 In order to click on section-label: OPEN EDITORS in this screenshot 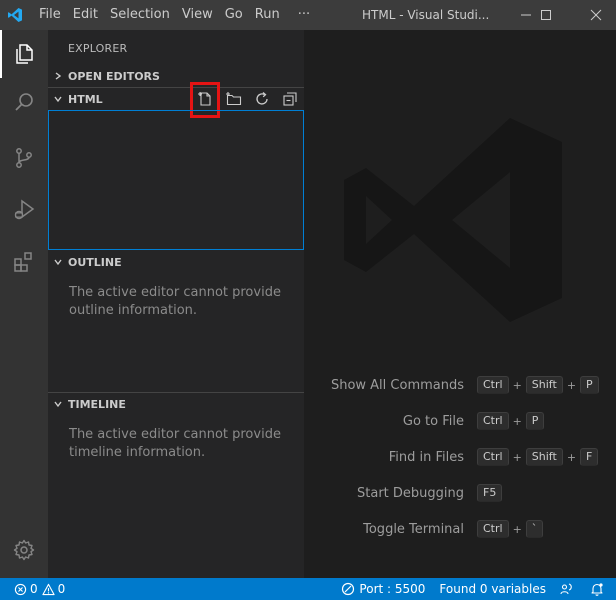, I will do `click(114, 76)`.